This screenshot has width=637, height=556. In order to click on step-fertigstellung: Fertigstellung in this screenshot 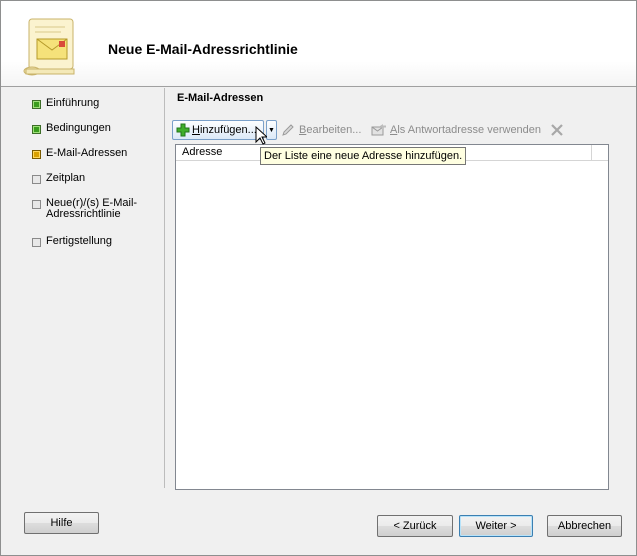, I will do `click(94, 241)`.